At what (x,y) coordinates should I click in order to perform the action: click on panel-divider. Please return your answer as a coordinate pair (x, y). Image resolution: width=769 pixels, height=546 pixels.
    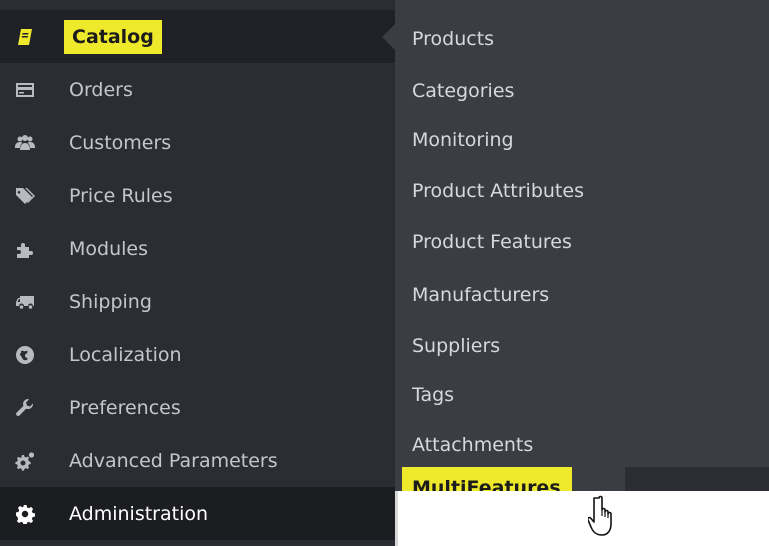
    Looking at the image, I should click on (396, 518).